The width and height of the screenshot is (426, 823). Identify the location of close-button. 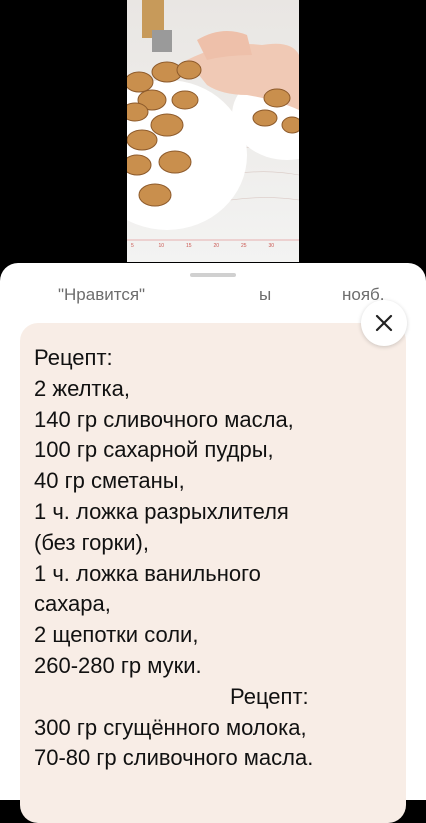
(384, 323).